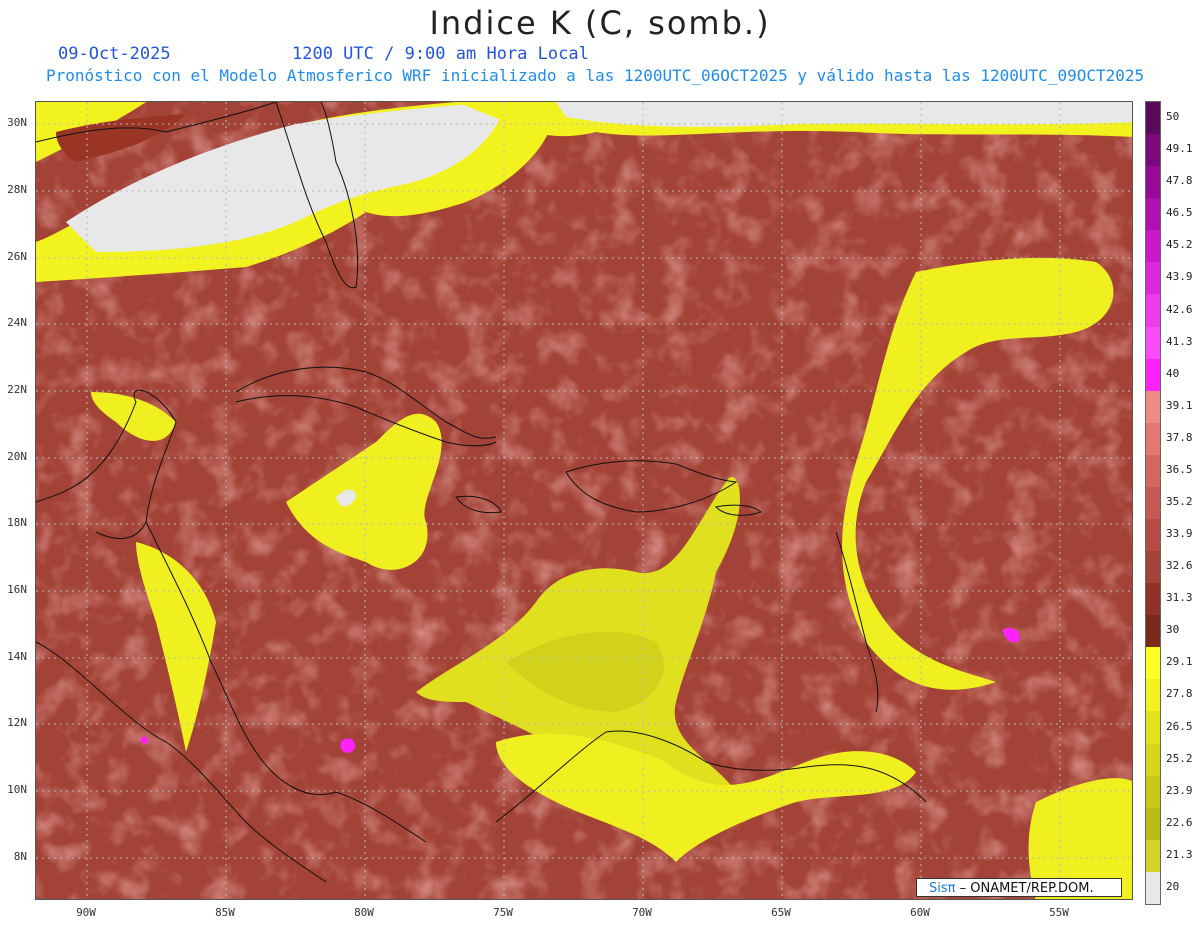 Image resolution: width=1200 pixels, height=927 pixels. I want to click on colorbar, so click(1153, 503).